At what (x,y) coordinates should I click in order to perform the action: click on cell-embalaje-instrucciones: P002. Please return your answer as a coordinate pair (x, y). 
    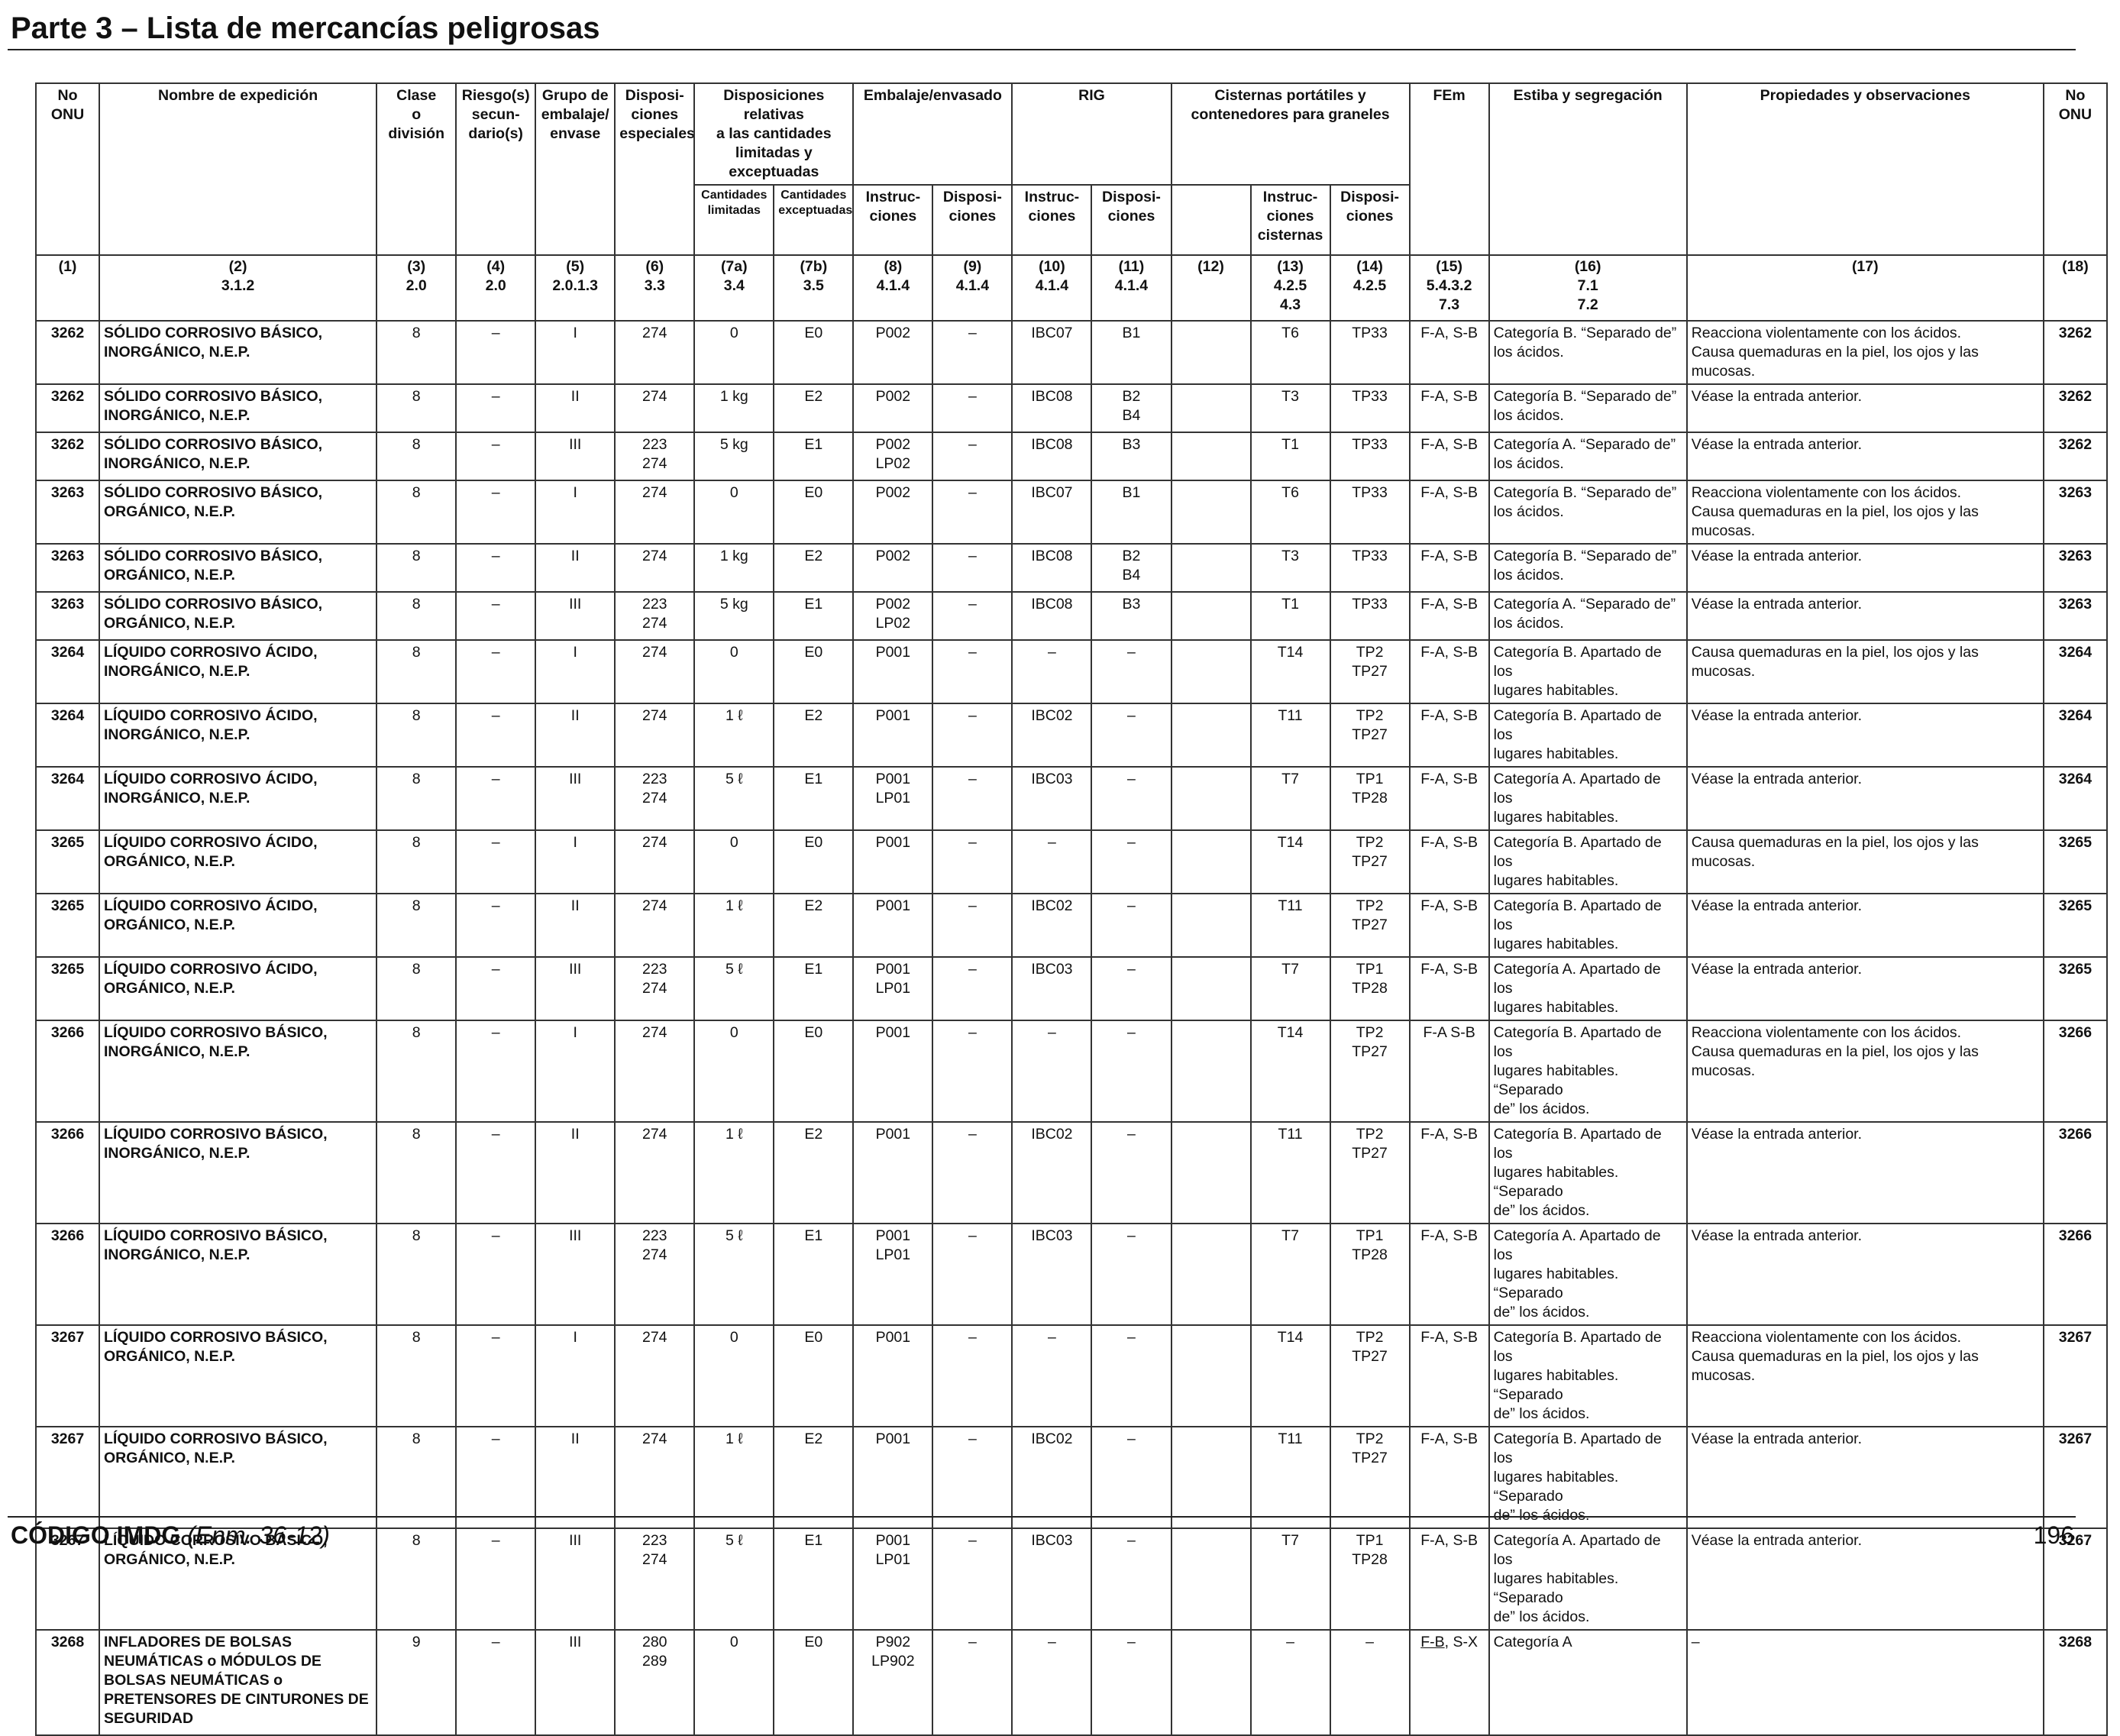
    Looking at the image, I should click on (893, 408).